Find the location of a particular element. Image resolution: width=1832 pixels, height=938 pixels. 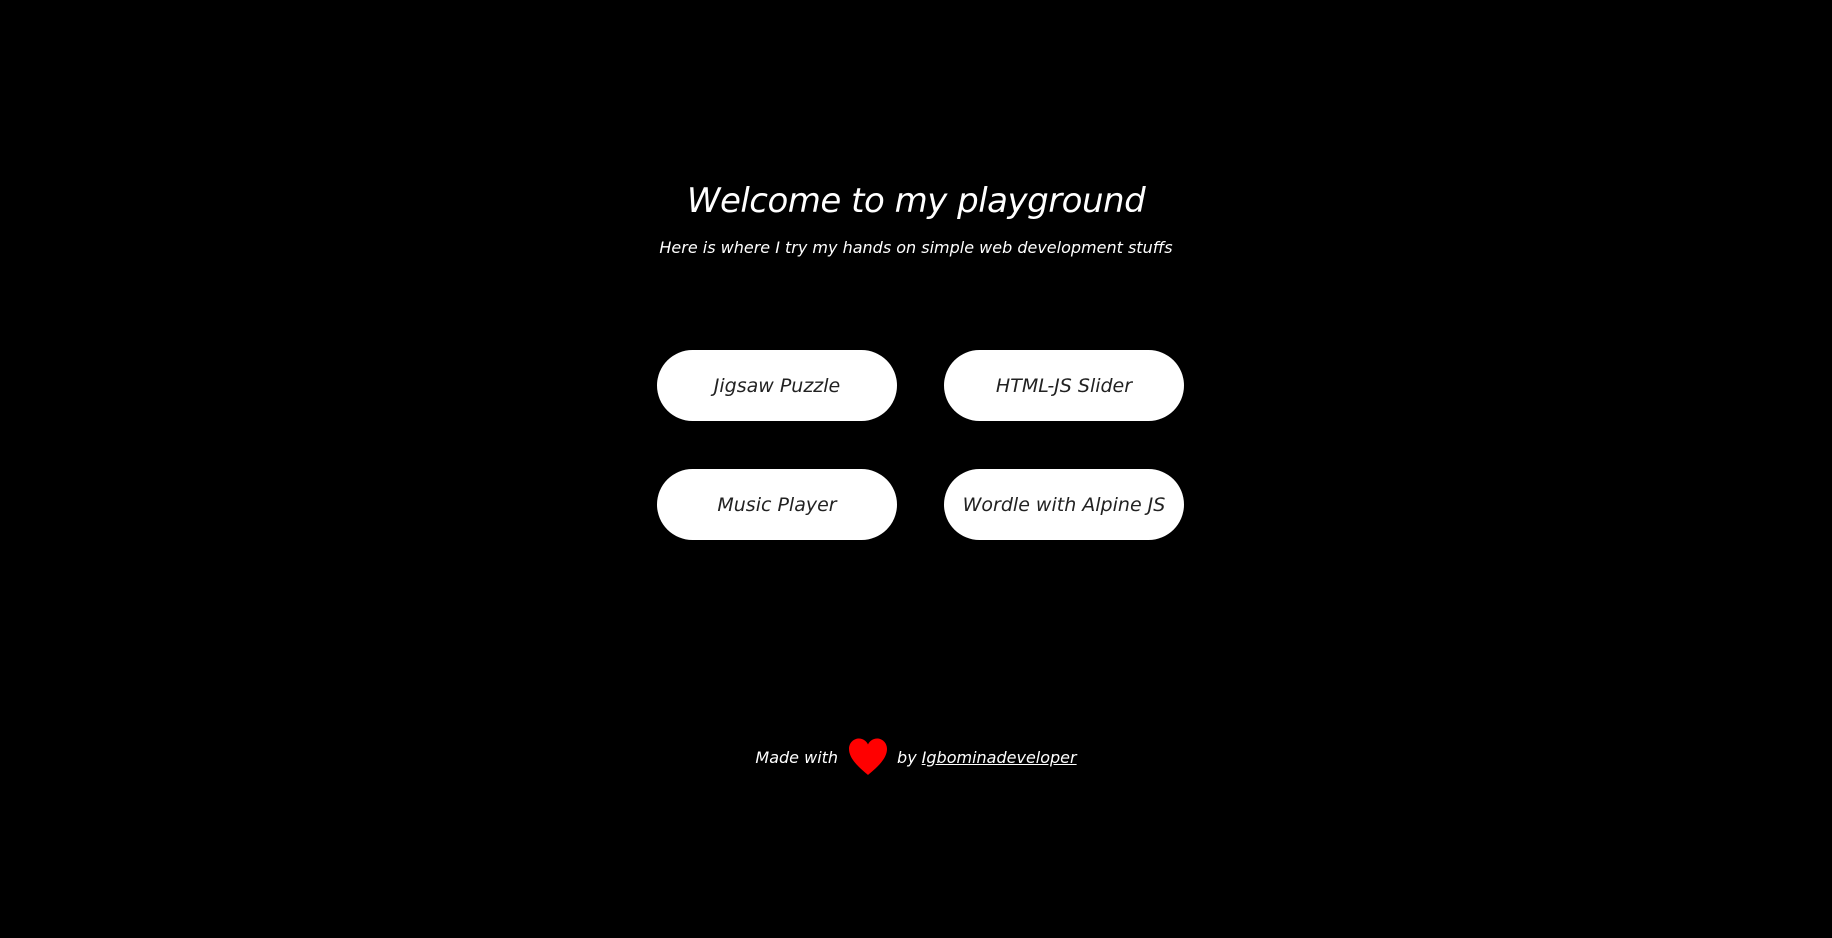

author-link: Igbominadeveloper is located at coordinates (999, 757).